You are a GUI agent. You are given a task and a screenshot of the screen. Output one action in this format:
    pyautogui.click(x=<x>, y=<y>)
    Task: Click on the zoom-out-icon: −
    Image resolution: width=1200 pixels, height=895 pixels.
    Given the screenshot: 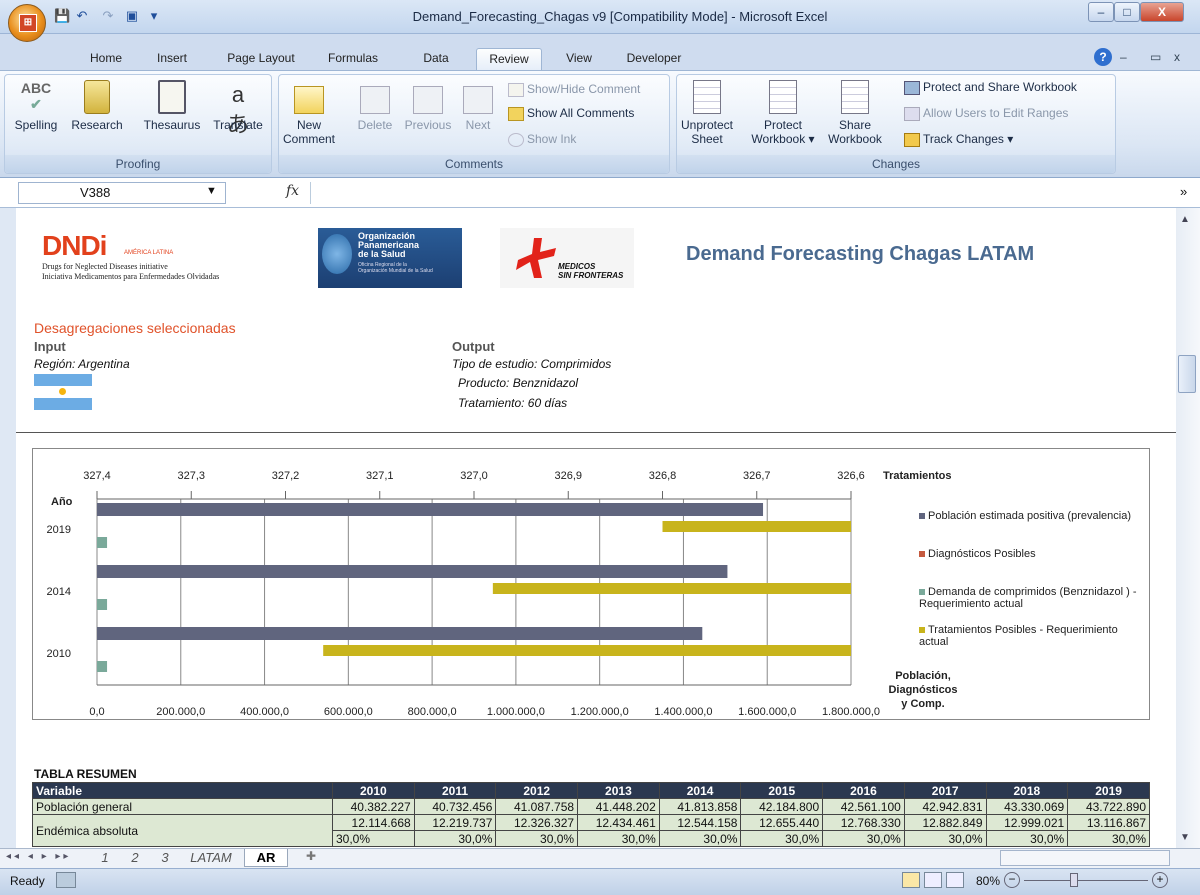 What is the action you would take?
    pyautogui.click(x=1012, y=880)
    